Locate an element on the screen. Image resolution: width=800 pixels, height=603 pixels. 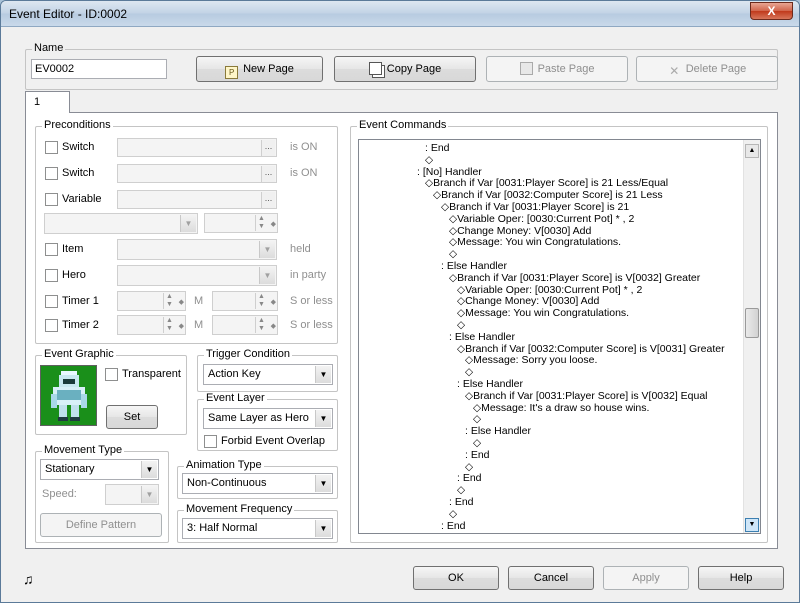
paste-page-button: Paste Page is located at coordinates (557, 69).